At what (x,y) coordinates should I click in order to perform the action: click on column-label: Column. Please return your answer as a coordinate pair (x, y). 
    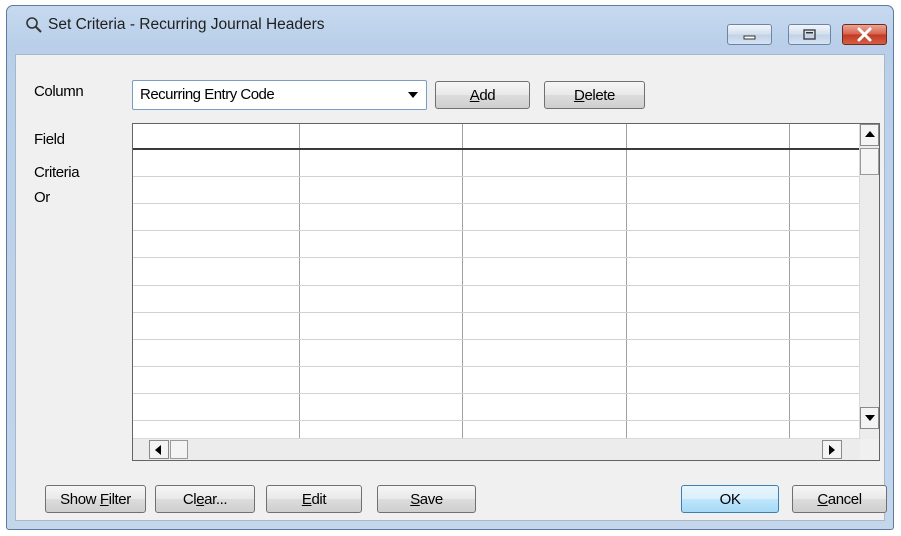
    Looking at the image, I should click on (59, 91).